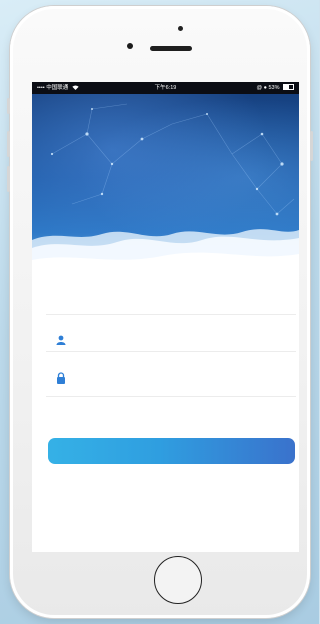 This screenshot has height=624, width=320. Describe the element at coordinates (61, 340) in the screenshot. I see `user-icon` at that location.